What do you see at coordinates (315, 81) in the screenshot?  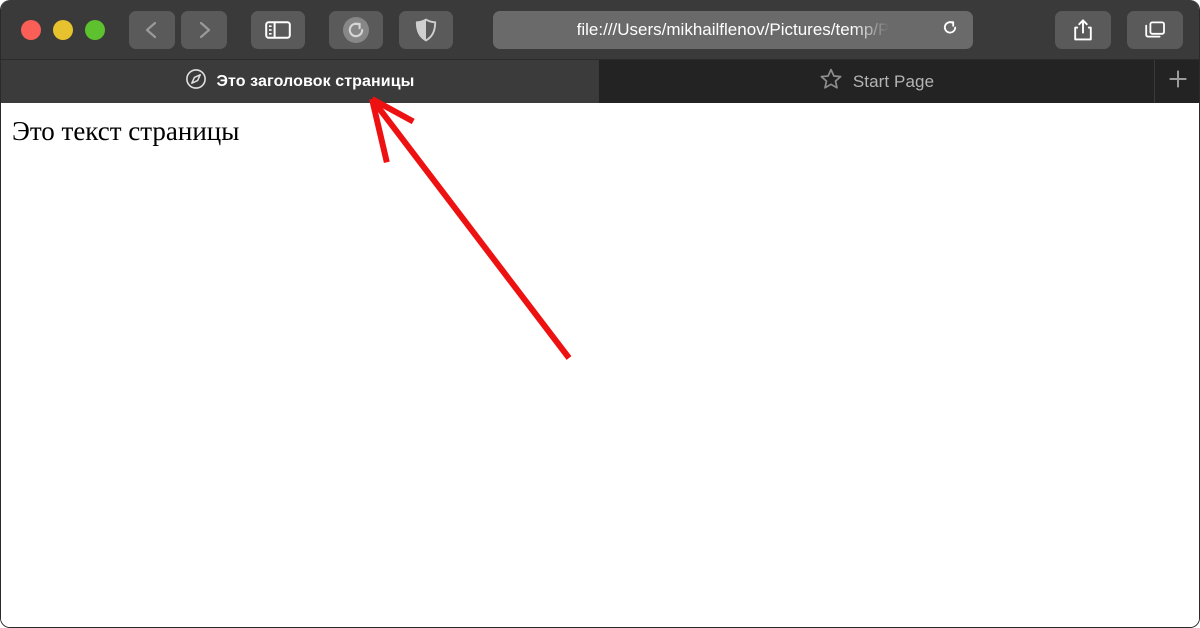 I see `tab-title-active: Это заголовок страницы` at bounding box center [315, 81].